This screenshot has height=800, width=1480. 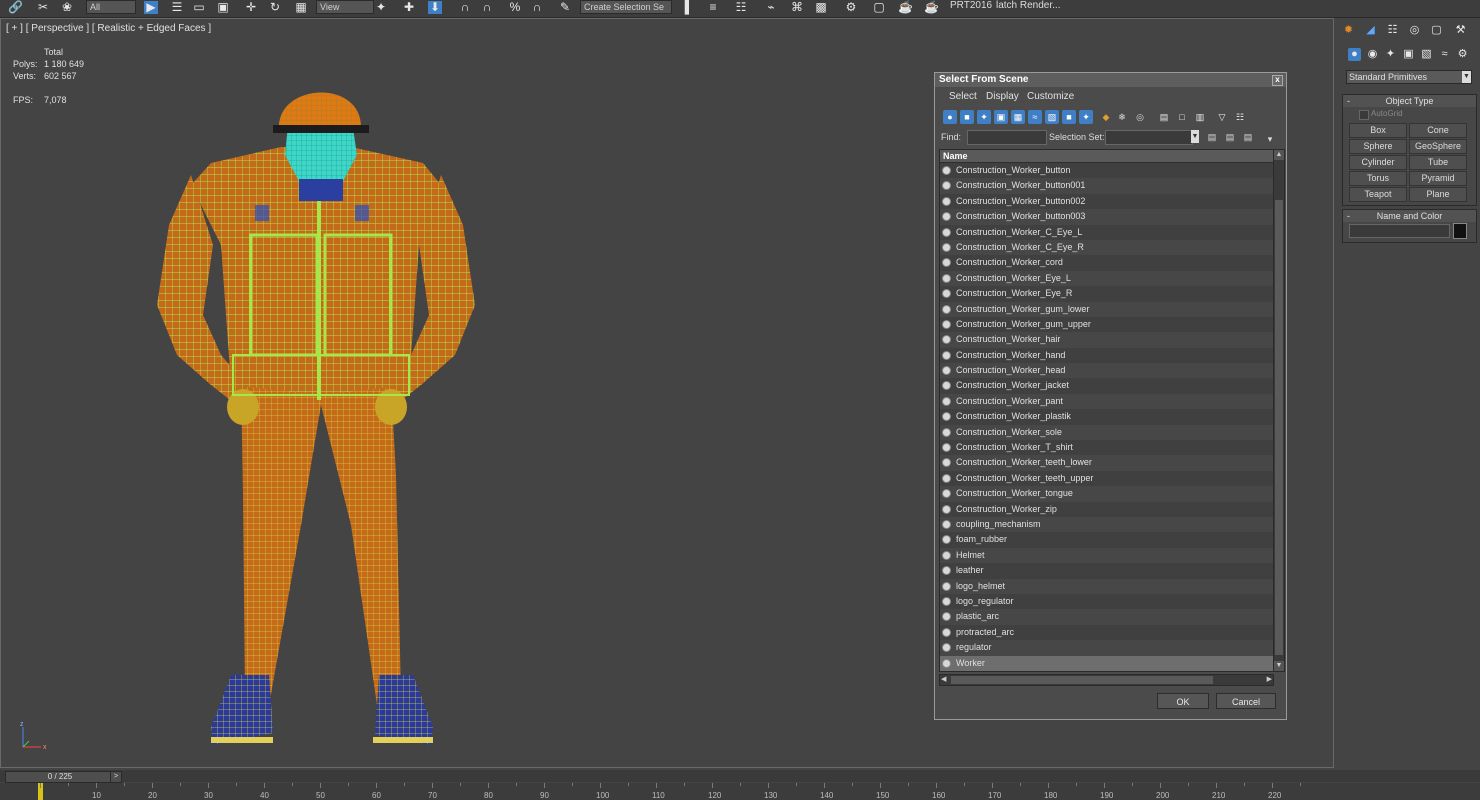 I want to click on unlink-icon: ✂, so click(x=43, y=7).